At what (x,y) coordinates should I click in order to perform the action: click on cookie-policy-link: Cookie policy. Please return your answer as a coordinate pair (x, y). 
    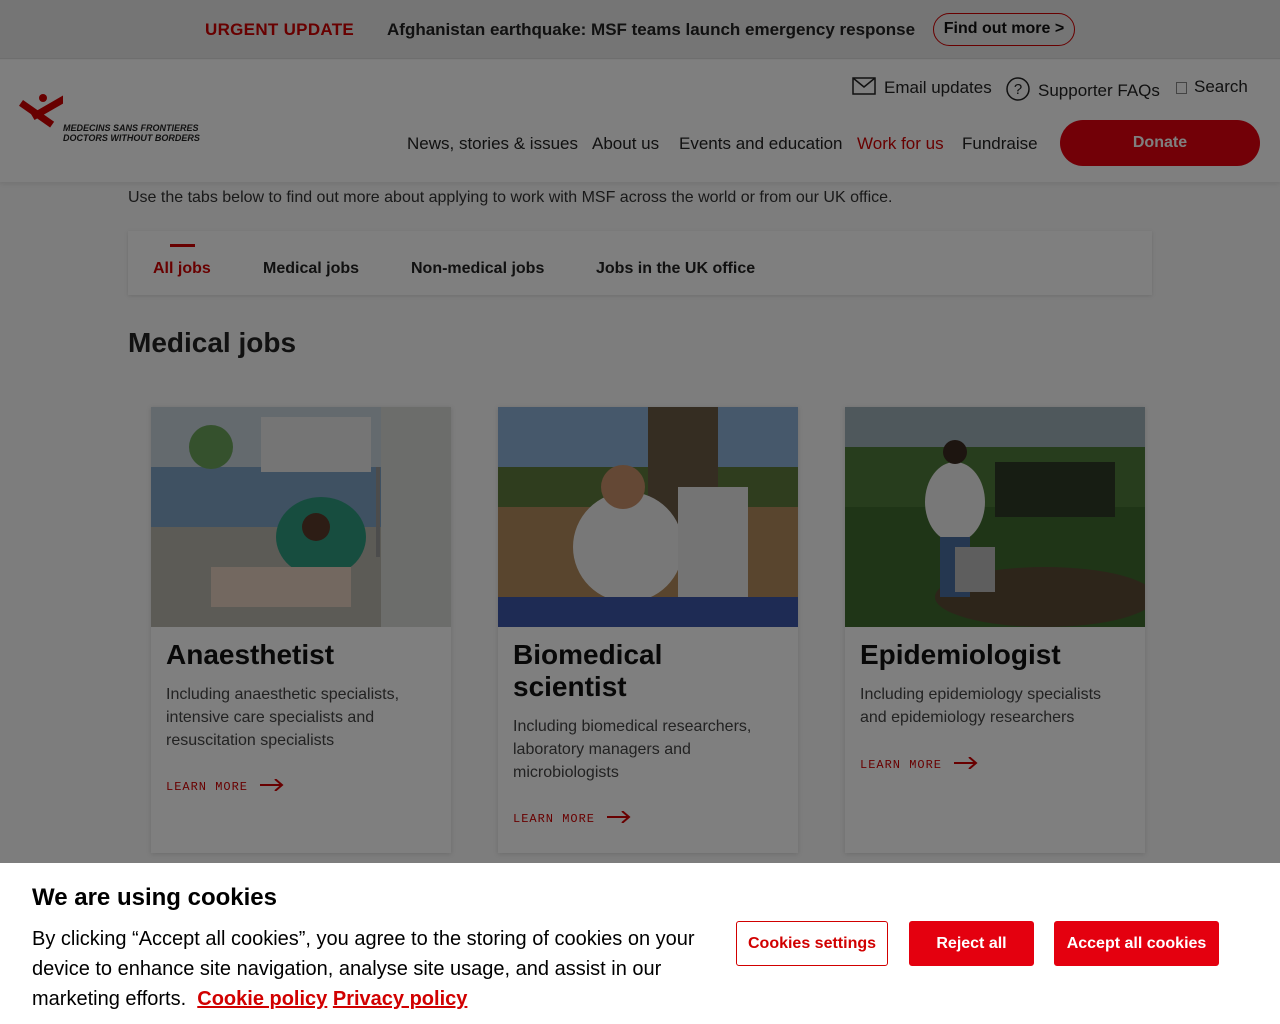
    Looking at the image, I should click on (262, 999).